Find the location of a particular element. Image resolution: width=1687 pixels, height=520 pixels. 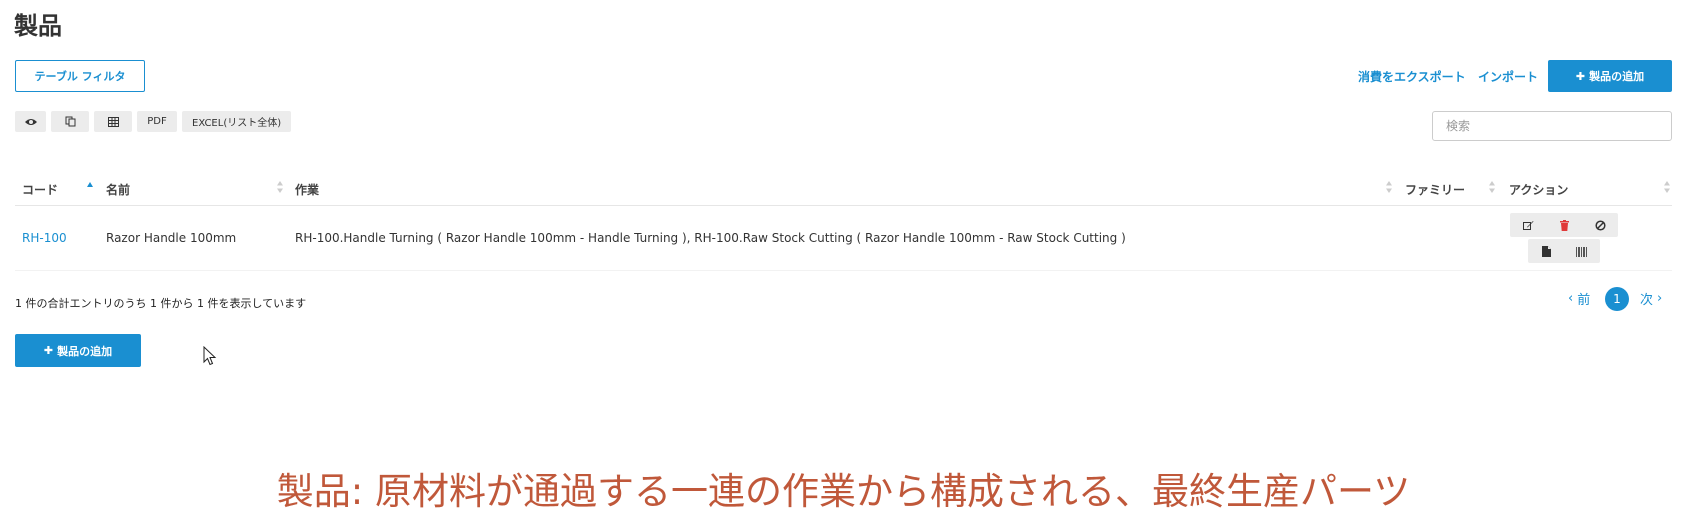

product-name: Razor Handle 100mm is located at coordinates (171, 238).